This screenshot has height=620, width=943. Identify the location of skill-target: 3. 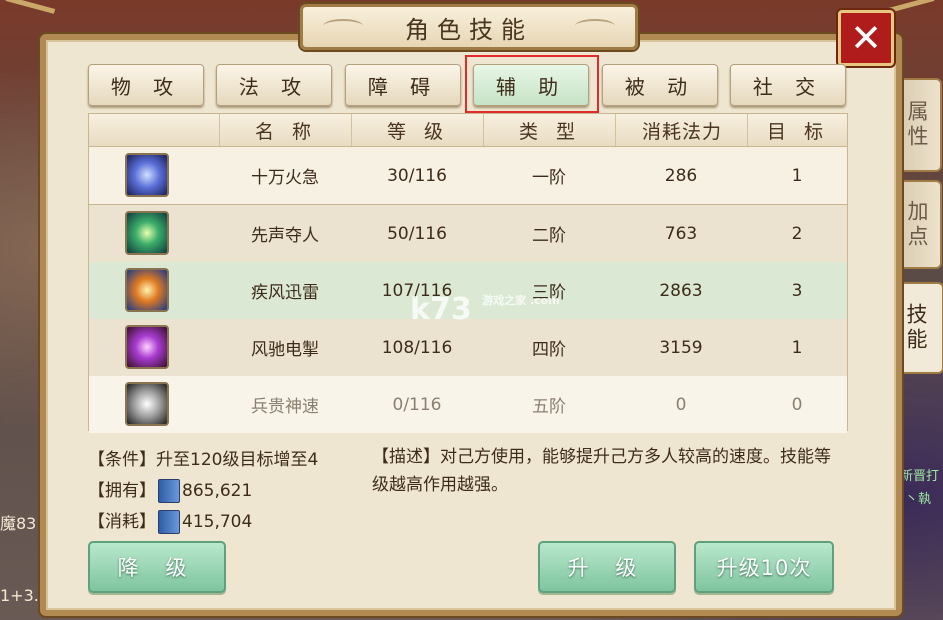
(797, 290).